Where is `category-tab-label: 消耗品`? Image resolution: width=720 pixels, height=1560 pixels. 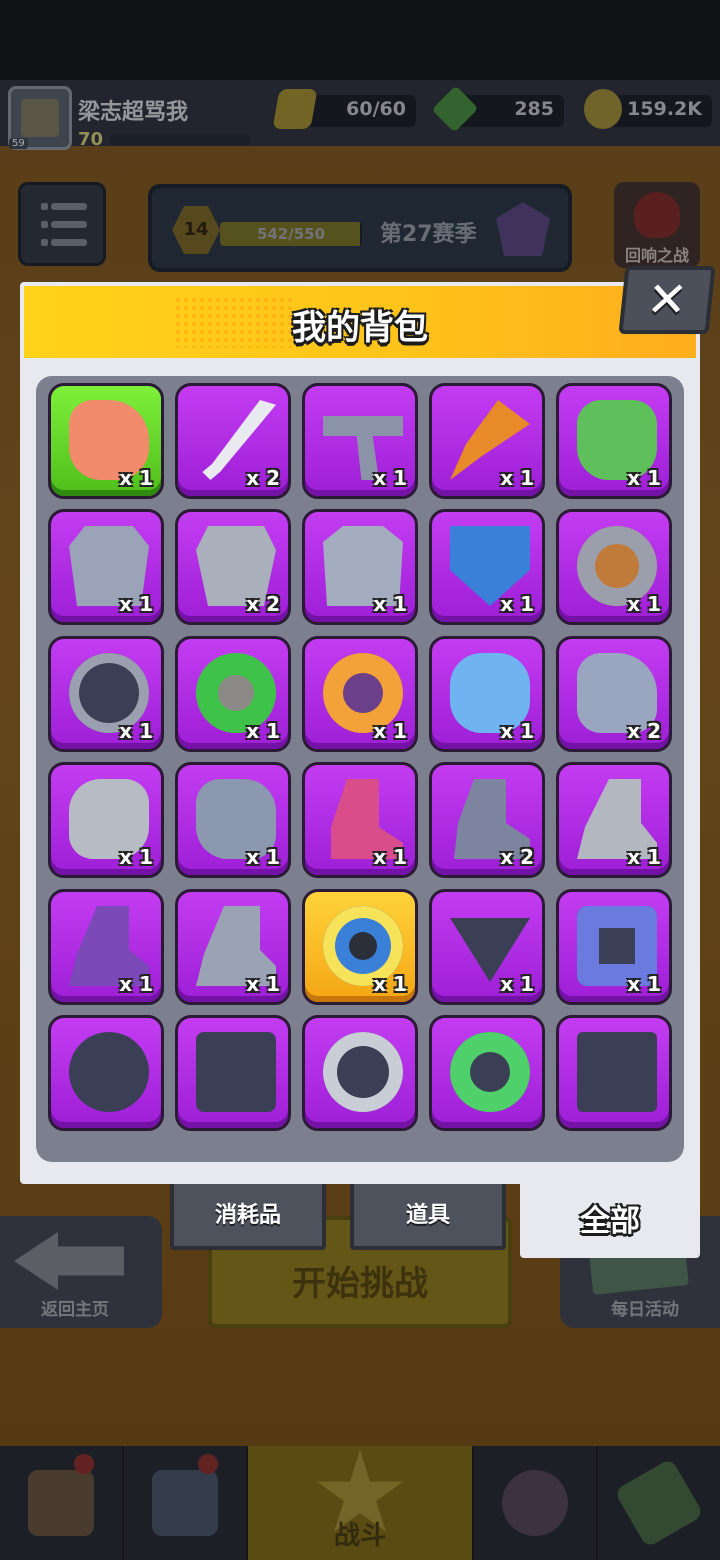 category-tab-label: 消耗品 is located at coordinates (247, 1215).